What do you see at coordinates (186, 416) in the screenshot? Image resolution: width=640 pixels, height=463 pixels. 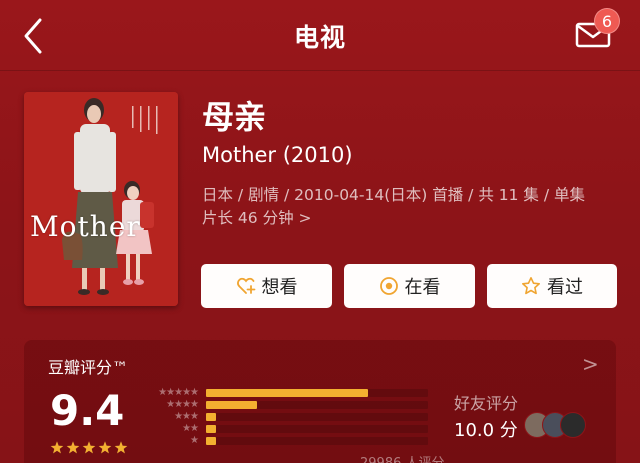 I see `distribution-star-label: ★★★` at bounding box center [186, 416].